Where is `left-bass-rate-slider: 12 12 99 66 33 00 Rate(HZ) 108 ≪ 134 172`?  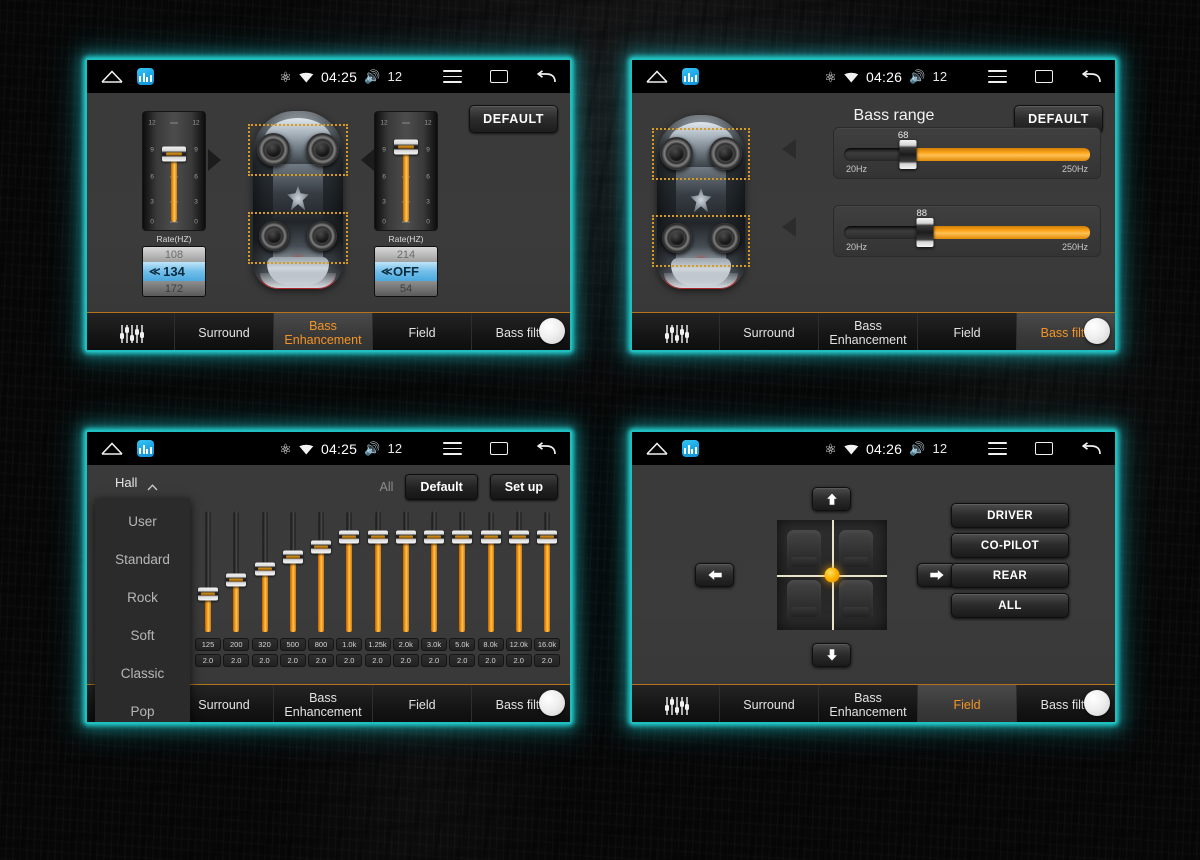 left-bass-rate-slider: 12 12 99 66 33 00 Rate(HZ) 108 ≪ 134 172 is located at coordinates (174, 204).